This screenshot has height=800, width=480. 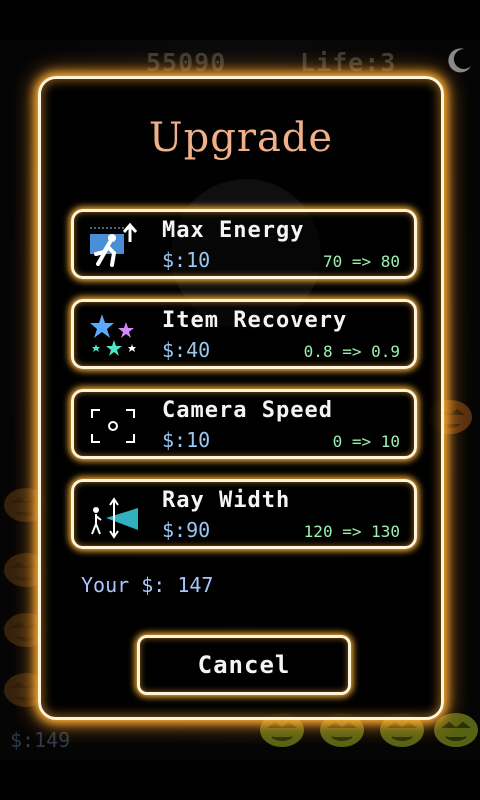 What do you see at coordinates (40, 740) in the screenshot?
I see `money-display: $:149` at bounding box center [40, 740].